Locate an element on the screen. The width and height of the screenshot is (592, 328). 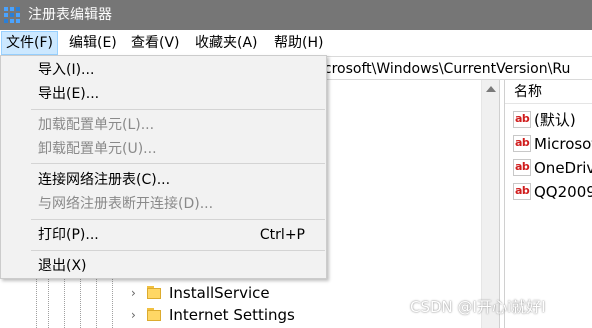
tree-node-installservice: › InstallService is located at coordinates (281, 293).